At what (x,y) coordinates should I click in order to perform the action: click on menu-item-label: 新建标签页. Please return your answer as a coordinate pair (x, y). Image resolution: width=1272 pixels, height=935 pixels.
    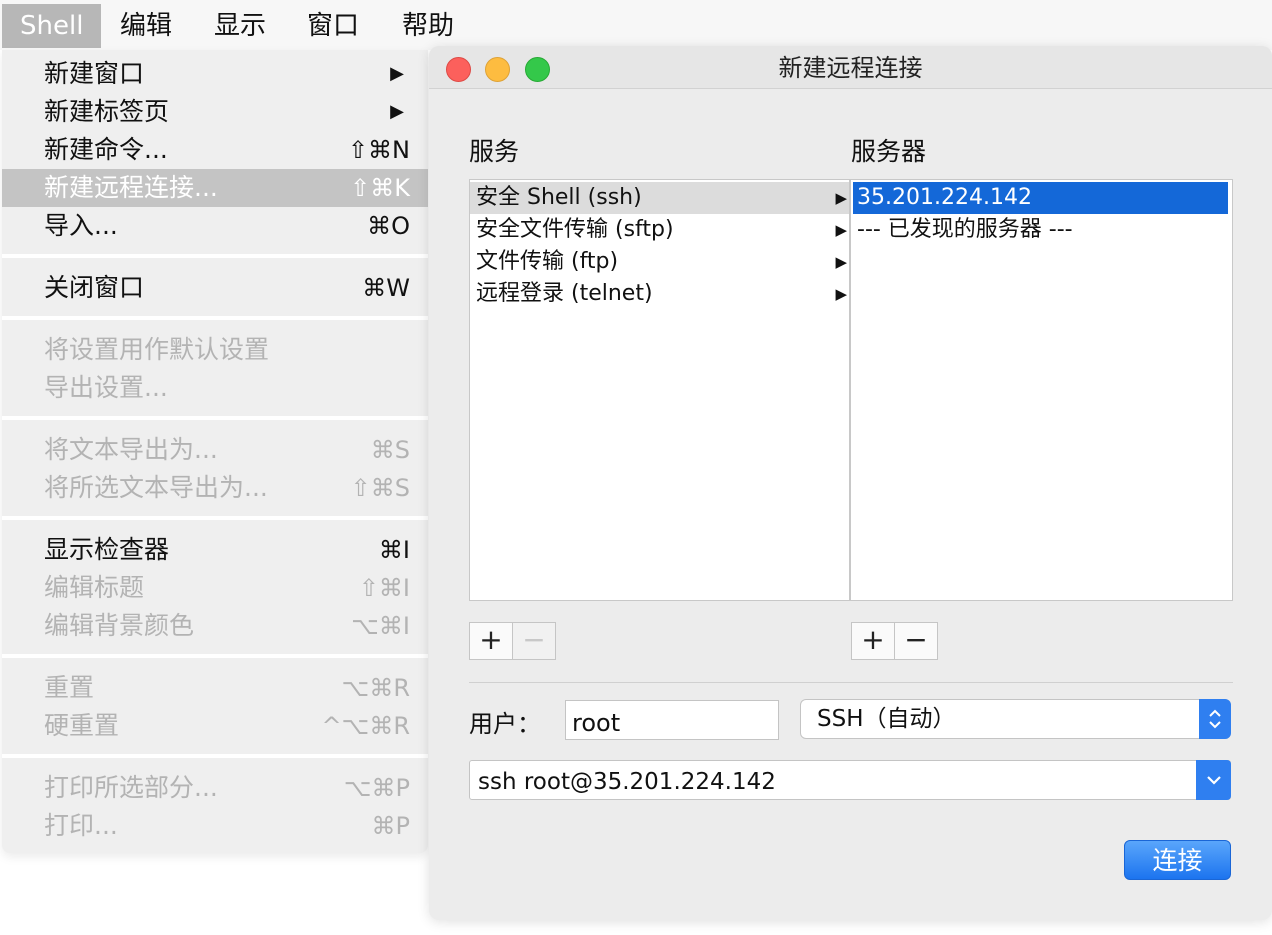
    Looking at the image, I should click on (107, 111).